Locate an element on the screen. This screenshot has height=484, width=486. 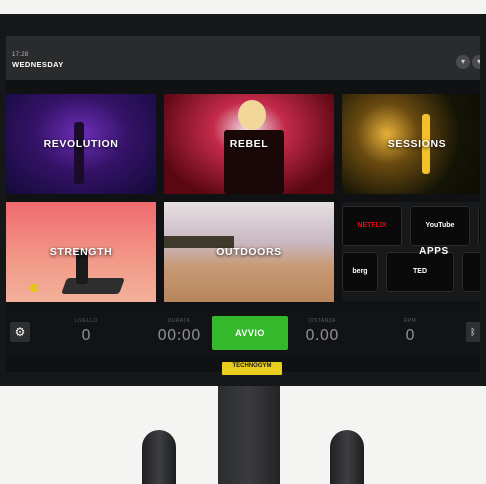
tile-label: REVOLUTION is located at coordinates (81, 144).